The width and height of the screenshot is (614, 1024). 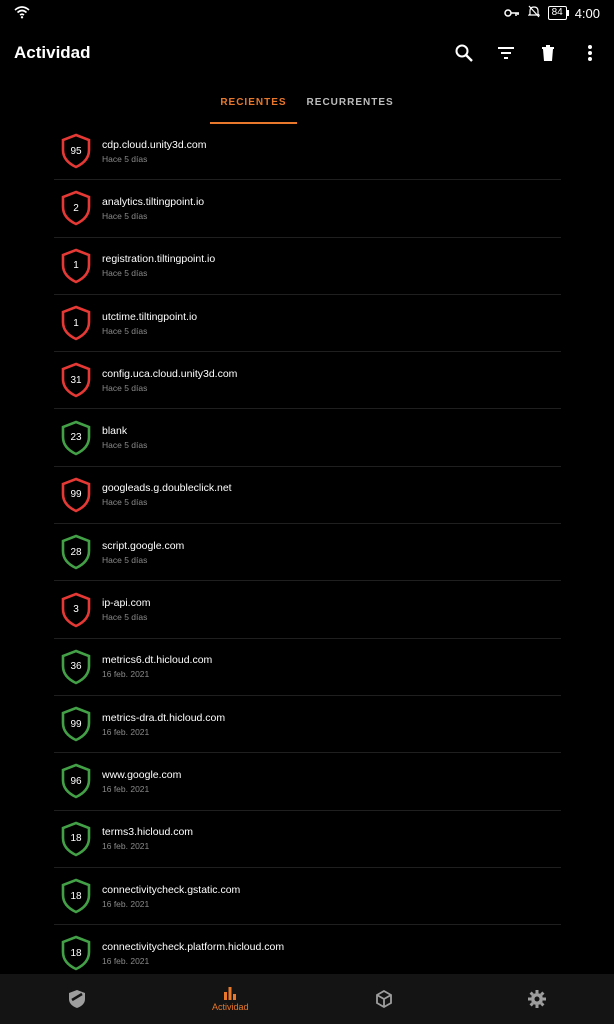 I want to click on status-right: 84 4:00, so click(x=551, y=13).